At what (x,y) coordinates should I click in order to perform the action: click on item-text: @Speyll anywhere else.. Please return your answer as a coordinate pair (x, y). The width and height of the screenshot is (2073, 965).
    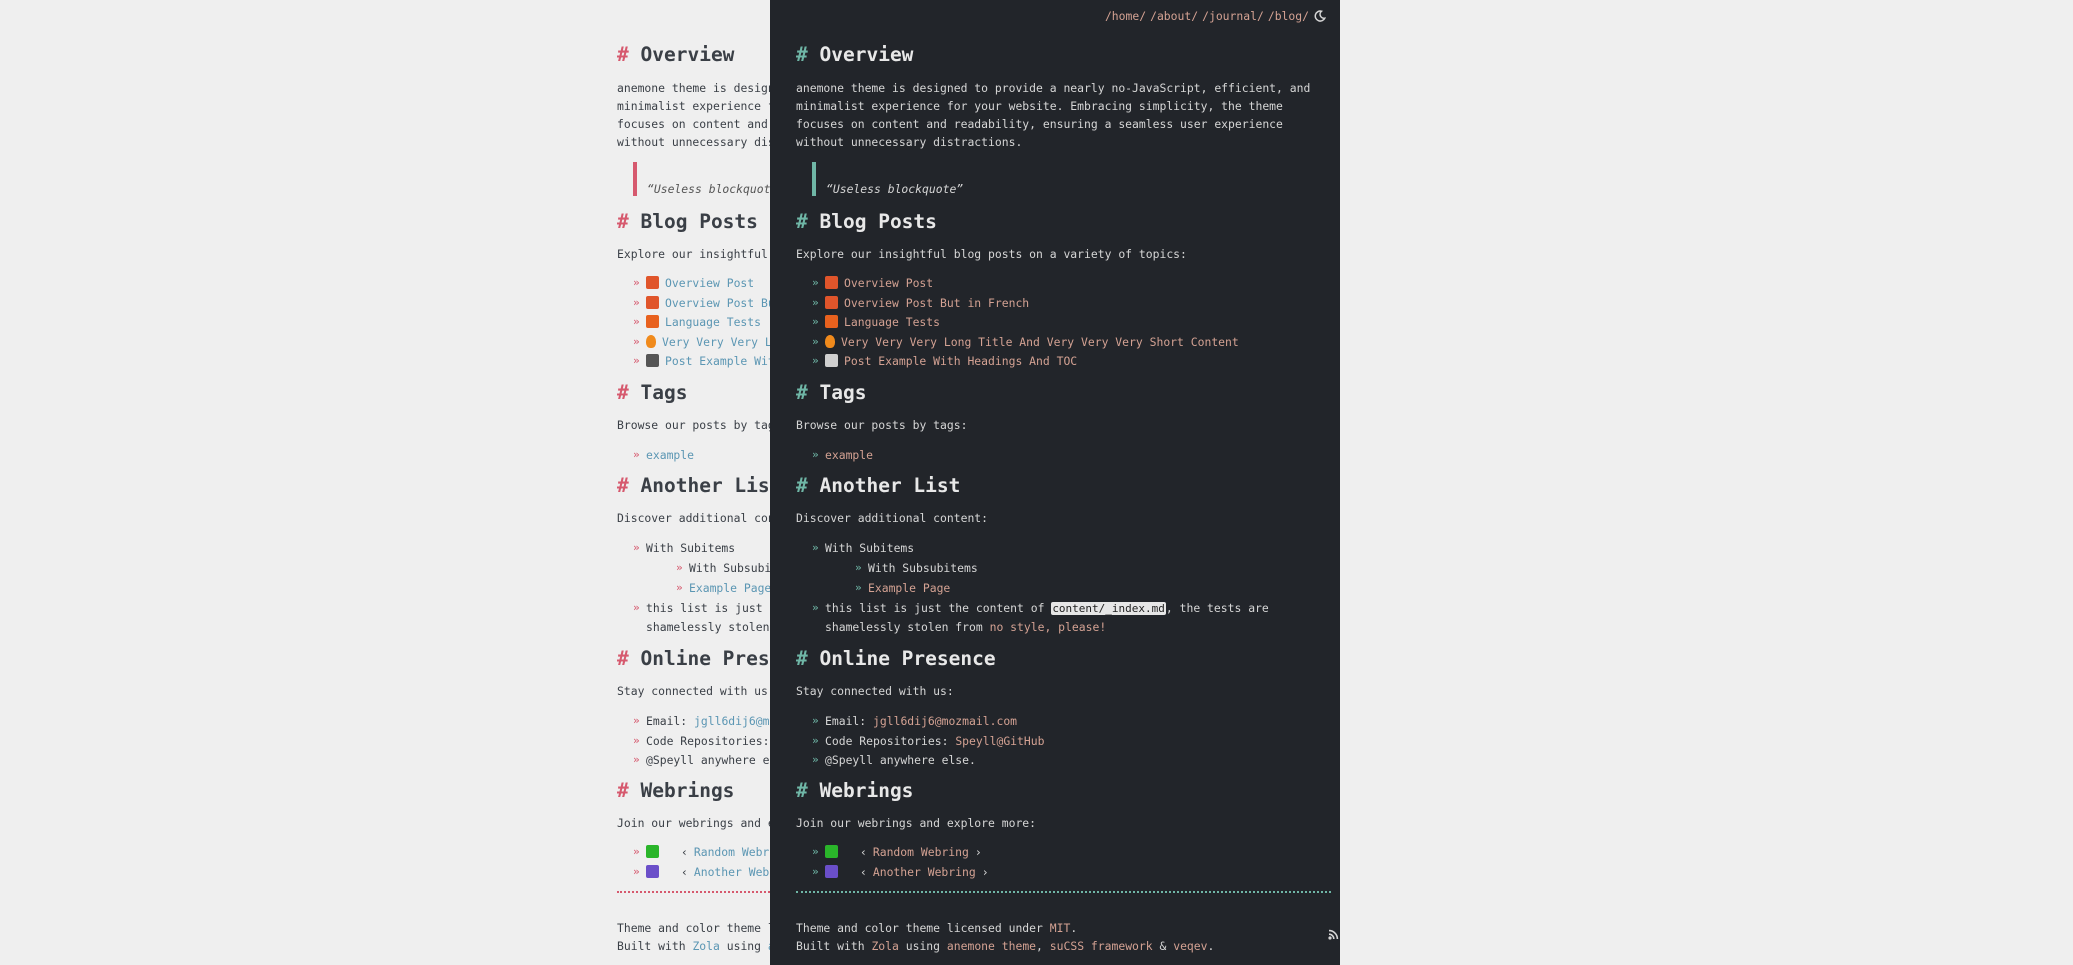
    Looking at the image, I should click on (900, 760).